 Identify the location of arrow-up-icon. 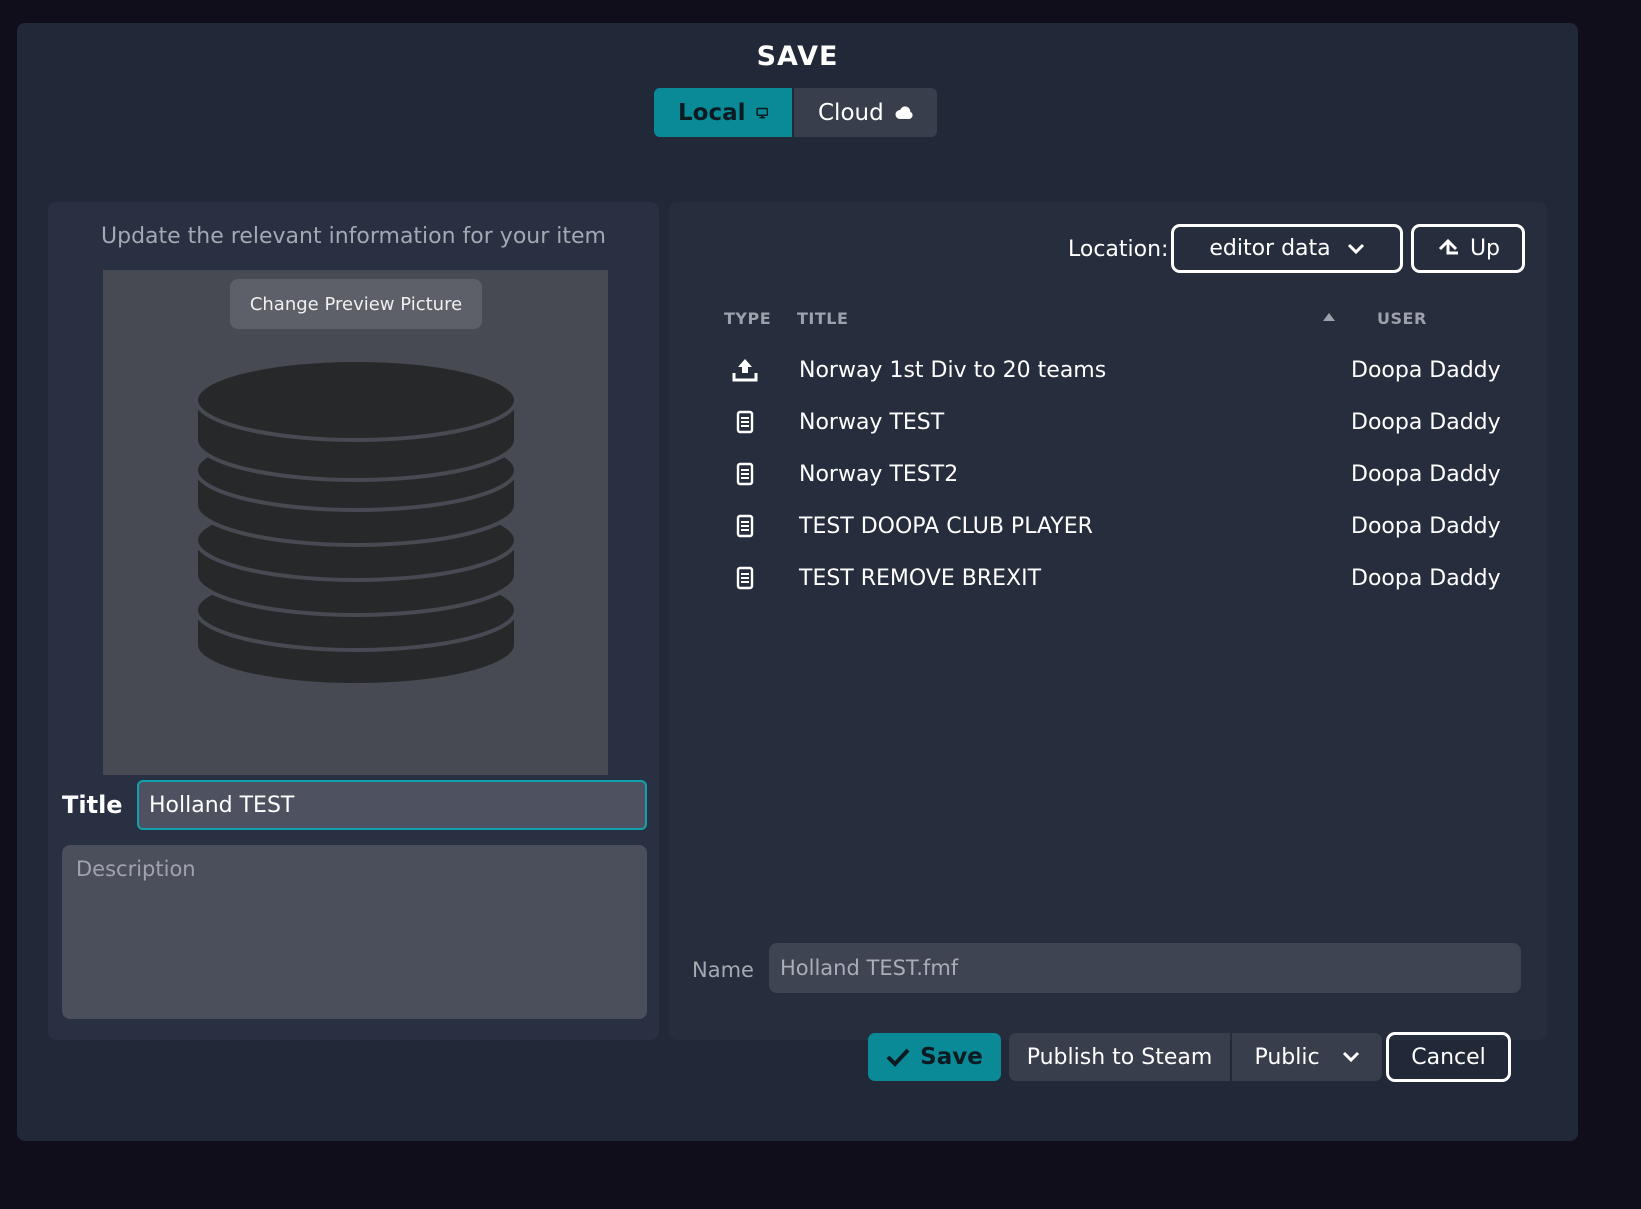
(1448, 246).